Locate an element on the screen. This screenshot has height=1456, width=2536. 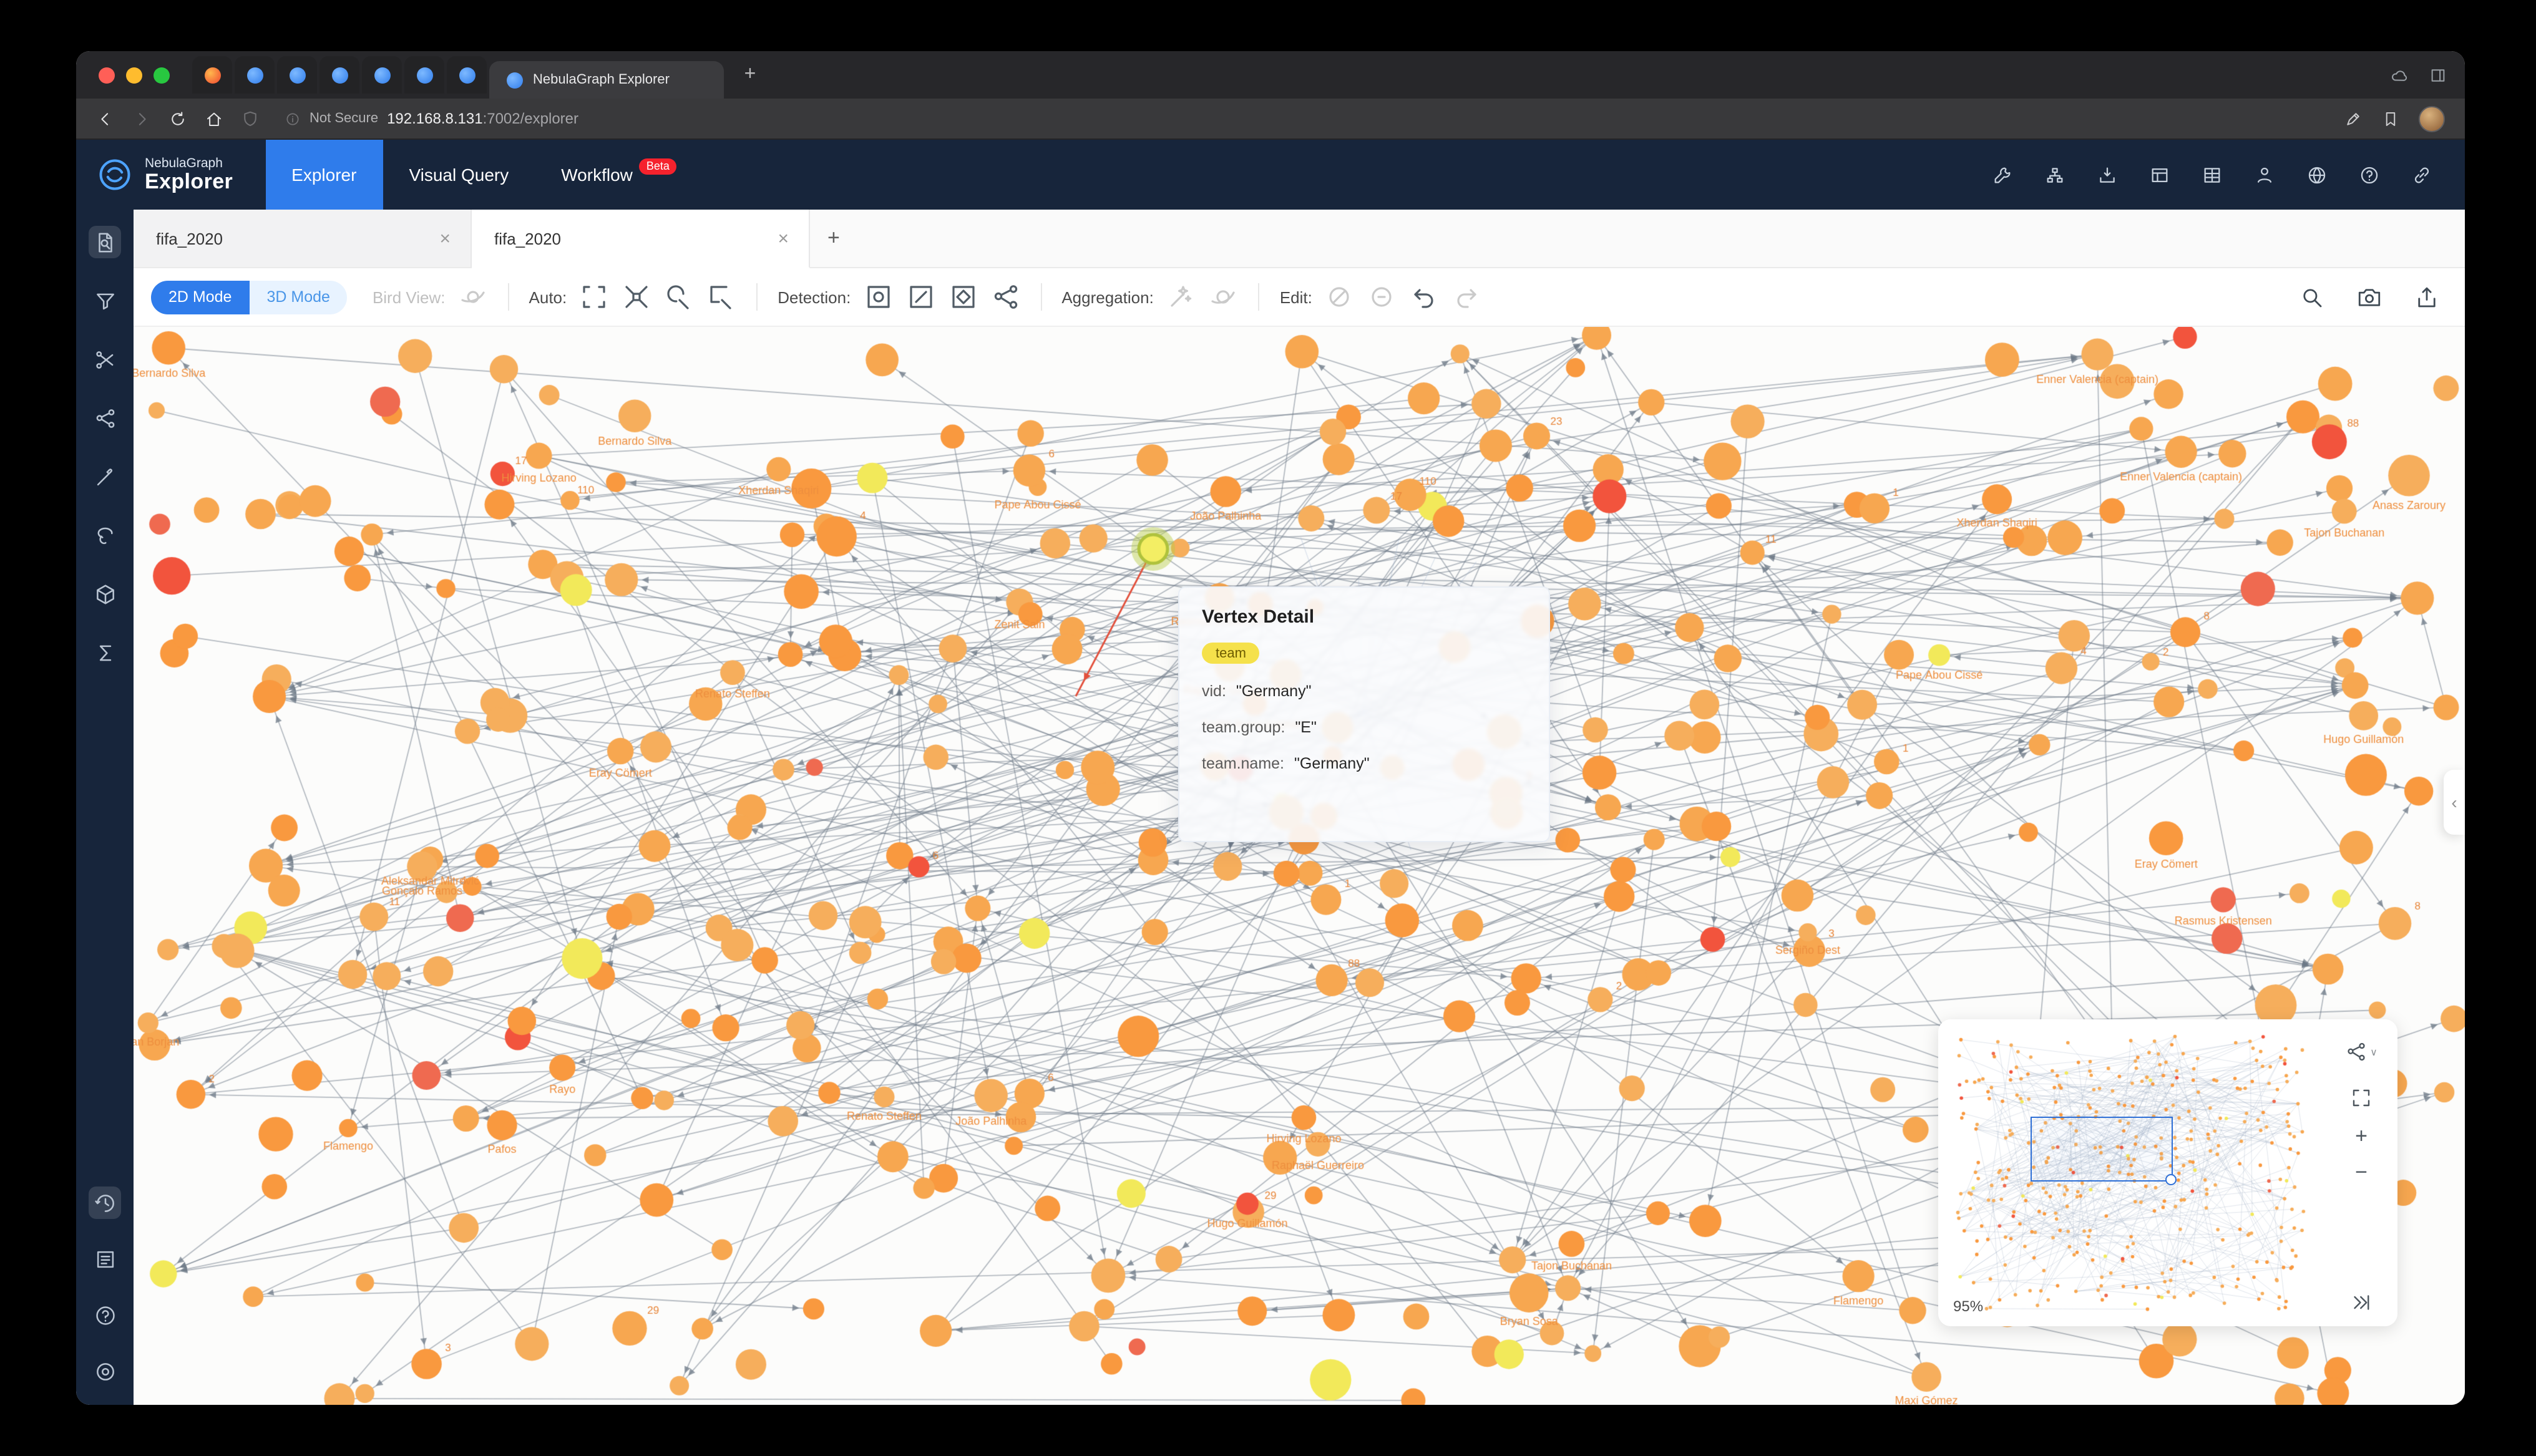
minimap-panel: ∨ + − 95% is located at coordinates (2167, 1172).